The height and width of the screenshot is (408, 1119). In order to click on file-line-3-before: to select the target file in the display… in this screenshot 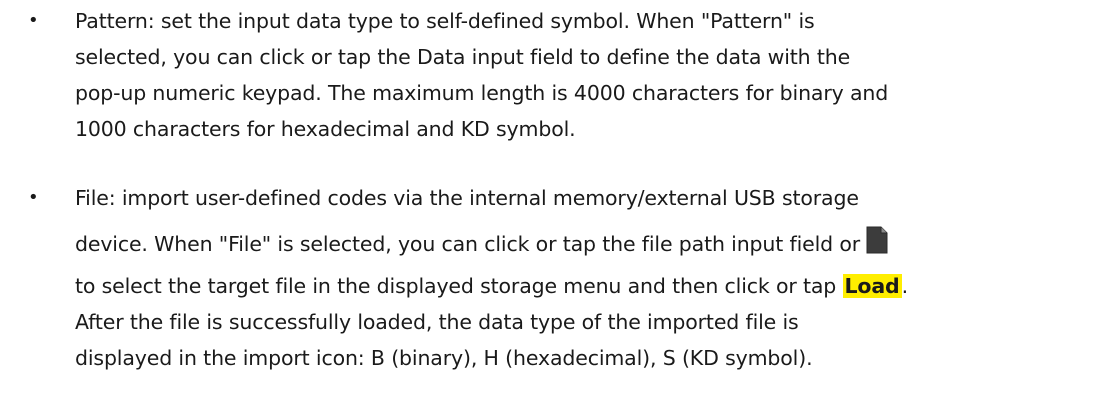, I will do `click(459, 286)`.